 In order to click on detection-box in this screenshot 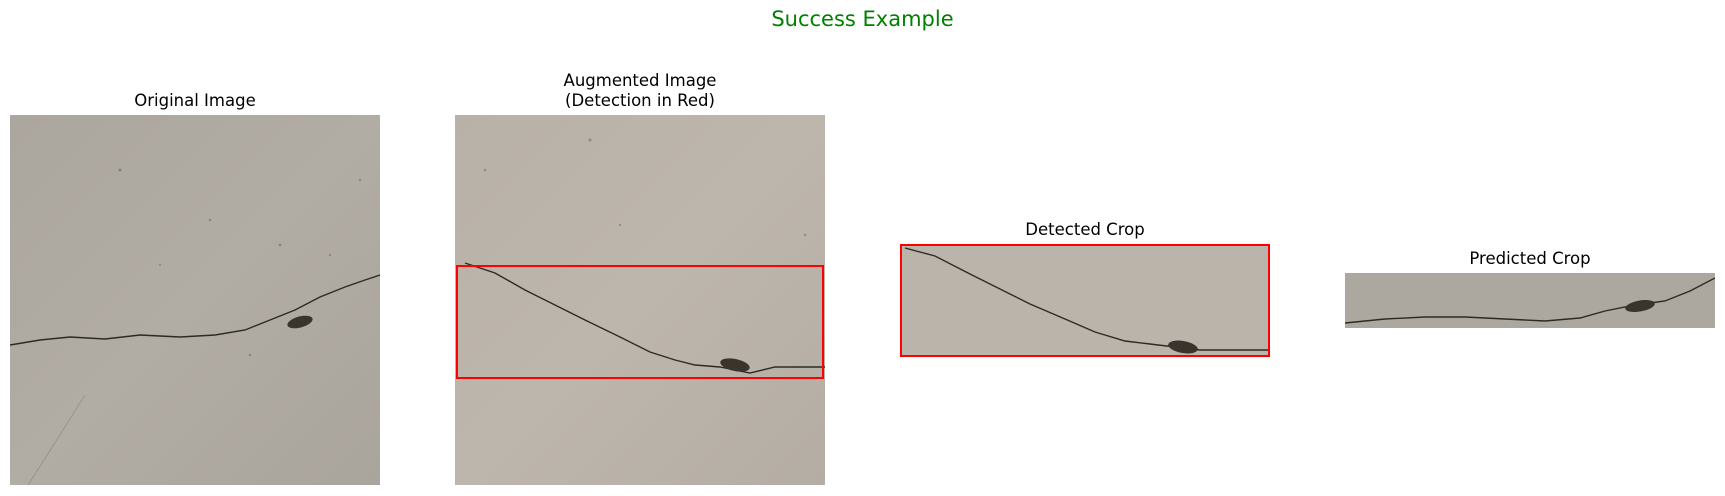, I will do `click(640, 322)`.